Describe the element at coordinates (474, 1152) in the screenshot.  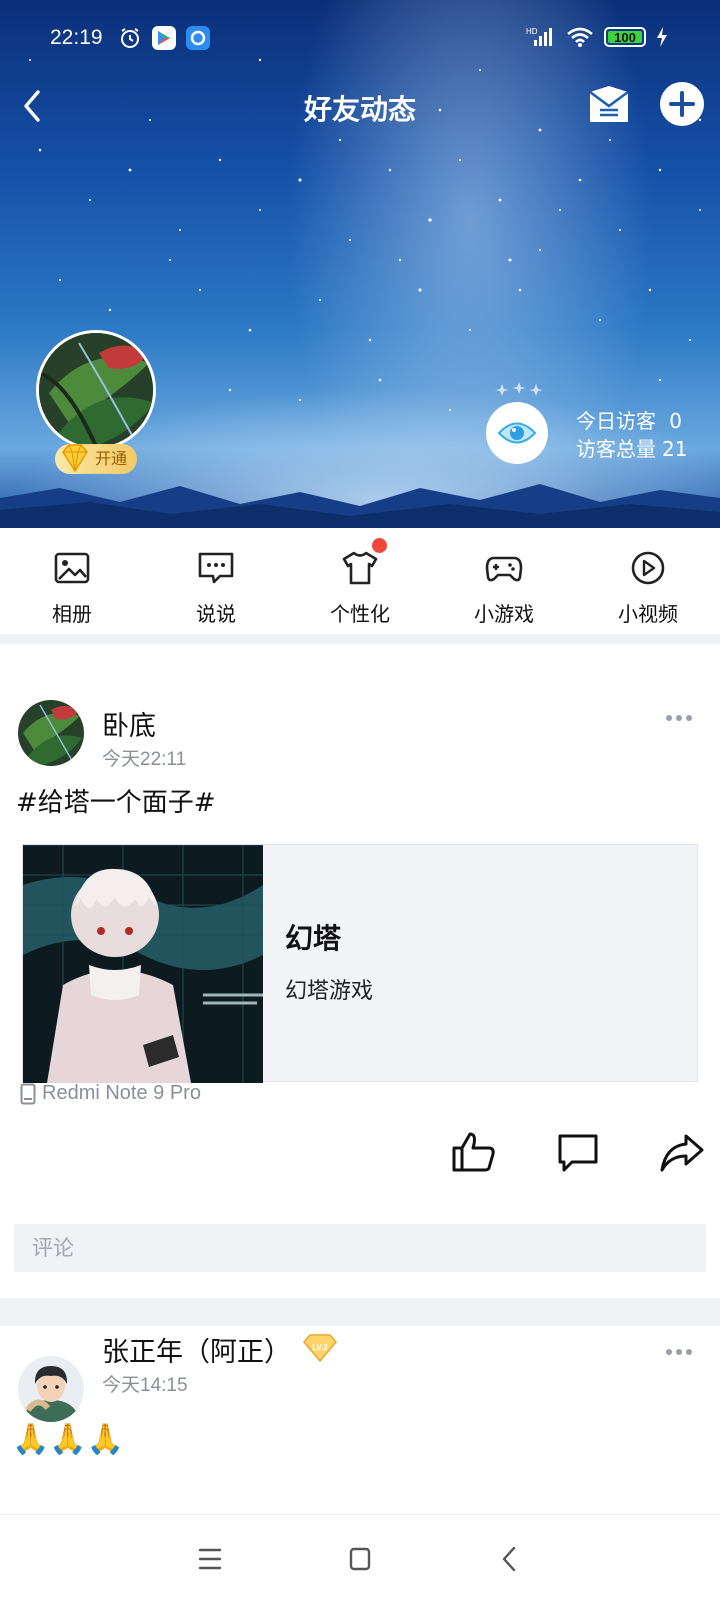
I see `like-icon` at that location.